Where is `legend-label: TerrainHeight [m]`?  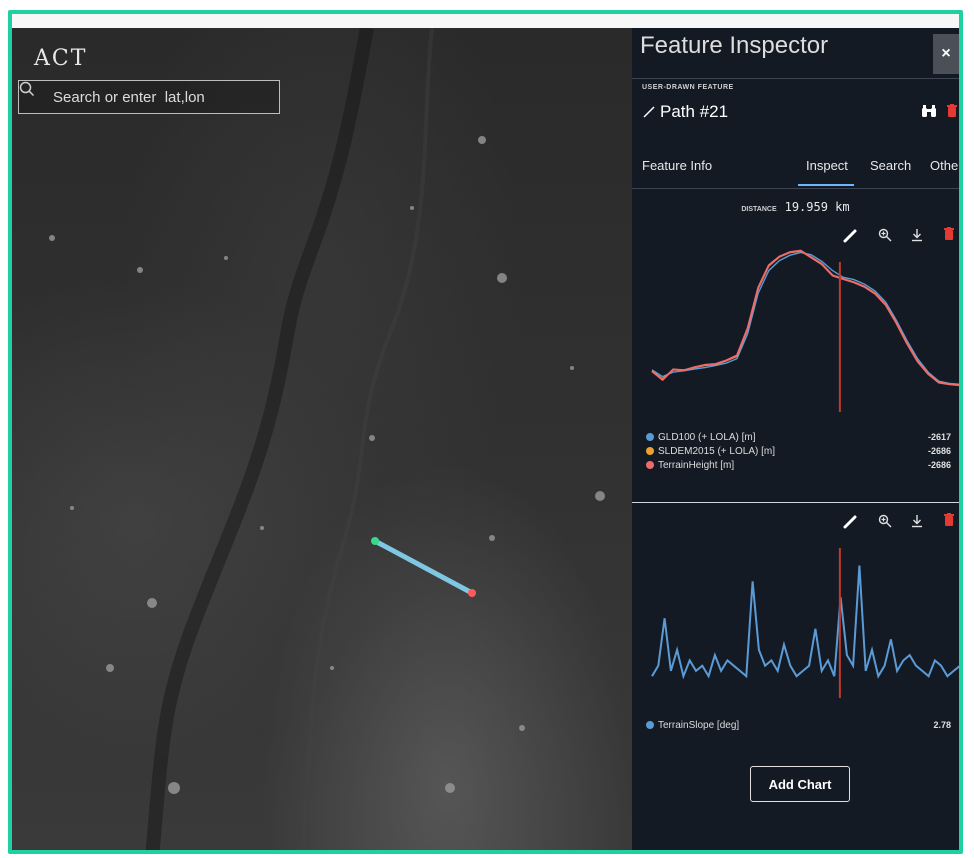 legend-label: TerrainHeight [m] is located at coordinates (696, 465).